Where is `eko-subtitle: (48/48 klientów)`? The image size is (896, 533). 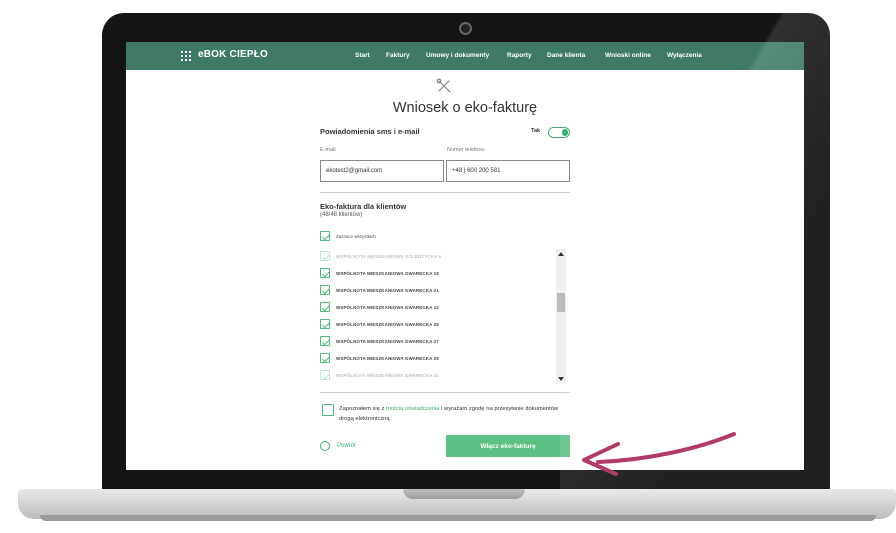
eko-subtitle: (48/48 klientów) is located at coordinates (341, 215).